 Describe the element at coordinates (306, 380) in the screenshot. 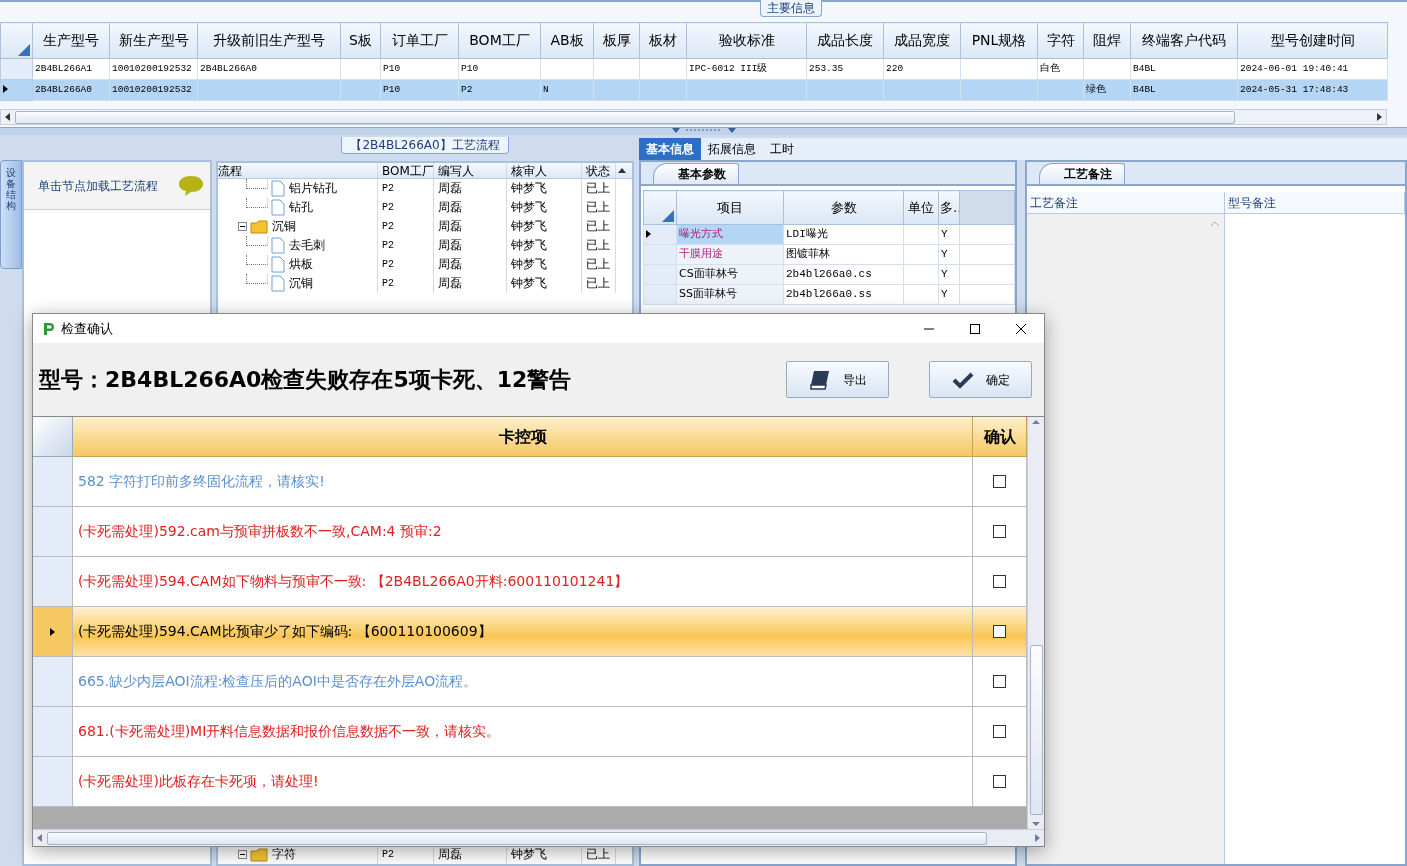

I see `dialog-heading: 型号：2B4BL266A0检查失败存在5项卡死、12警告` at that location.